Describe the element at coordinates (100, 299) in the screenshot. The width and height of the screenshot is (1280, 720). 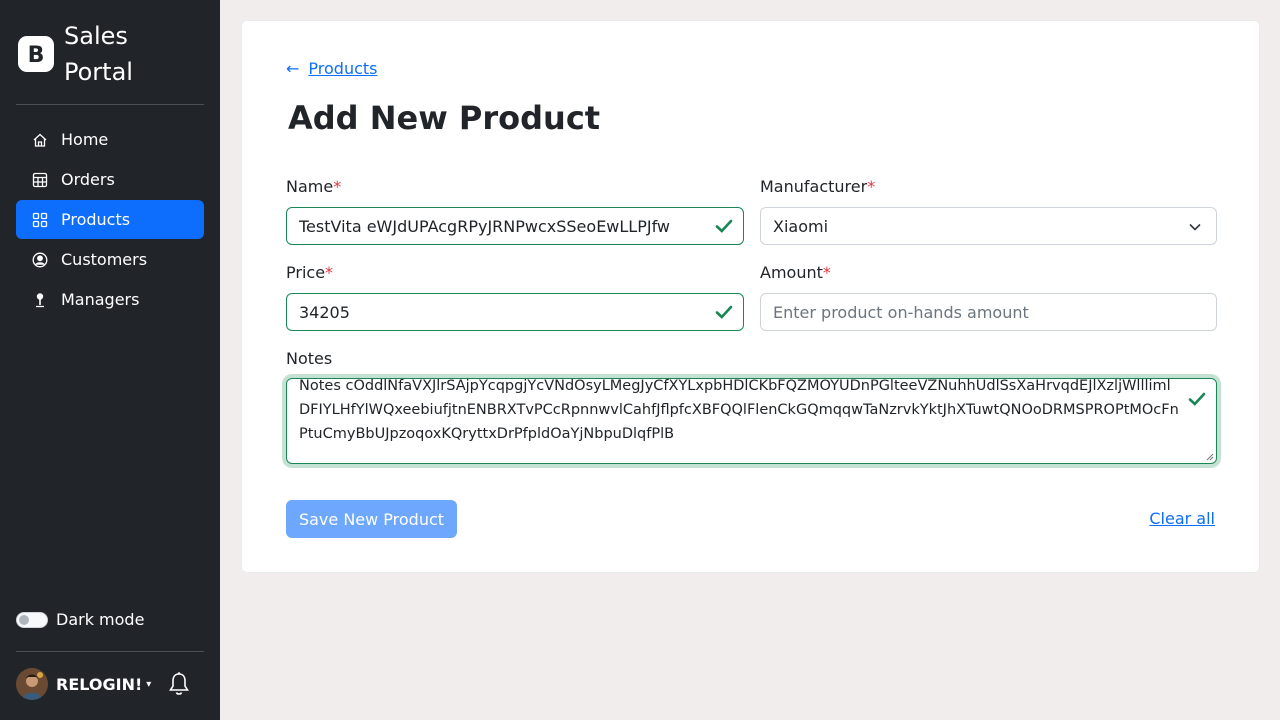
I see `sidebar-item-label: Managers` at that location.